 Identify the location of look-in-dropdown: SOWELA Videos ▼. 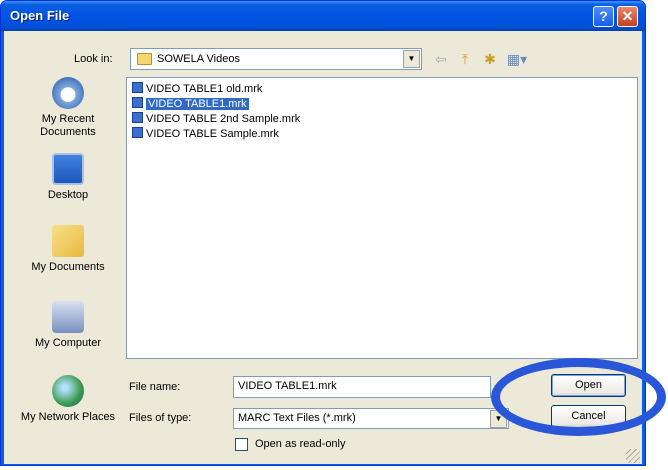
(276, 59).